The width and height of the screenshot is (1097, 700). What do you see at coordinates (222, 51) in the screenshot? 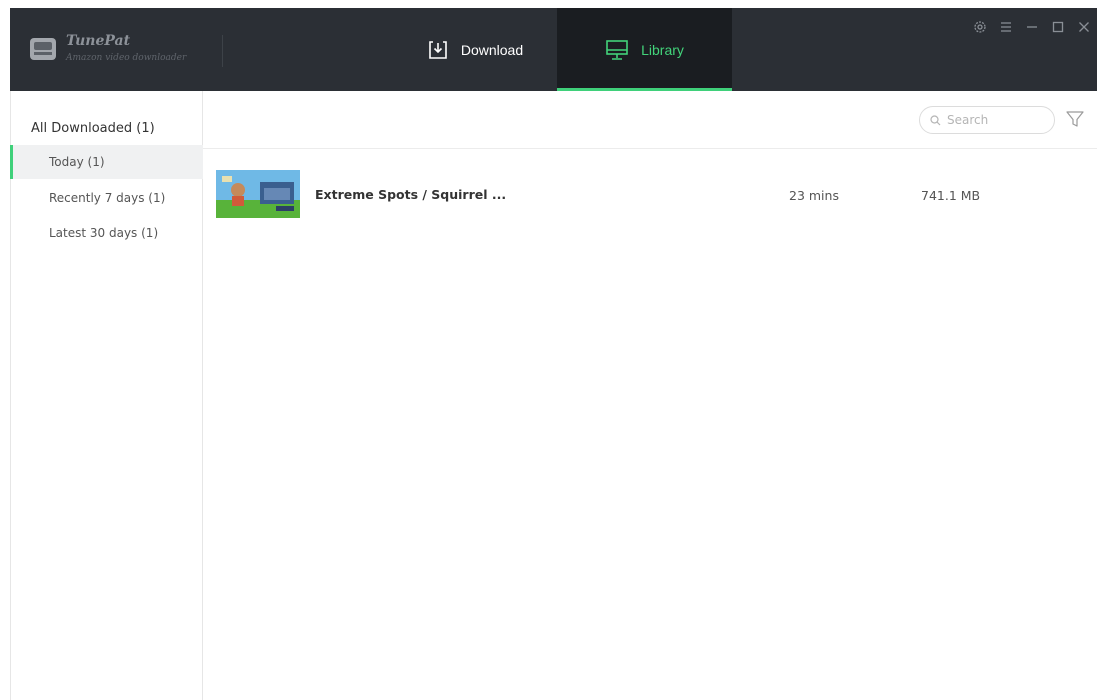
I see `brand-divider` at bounding box center [222, 51].